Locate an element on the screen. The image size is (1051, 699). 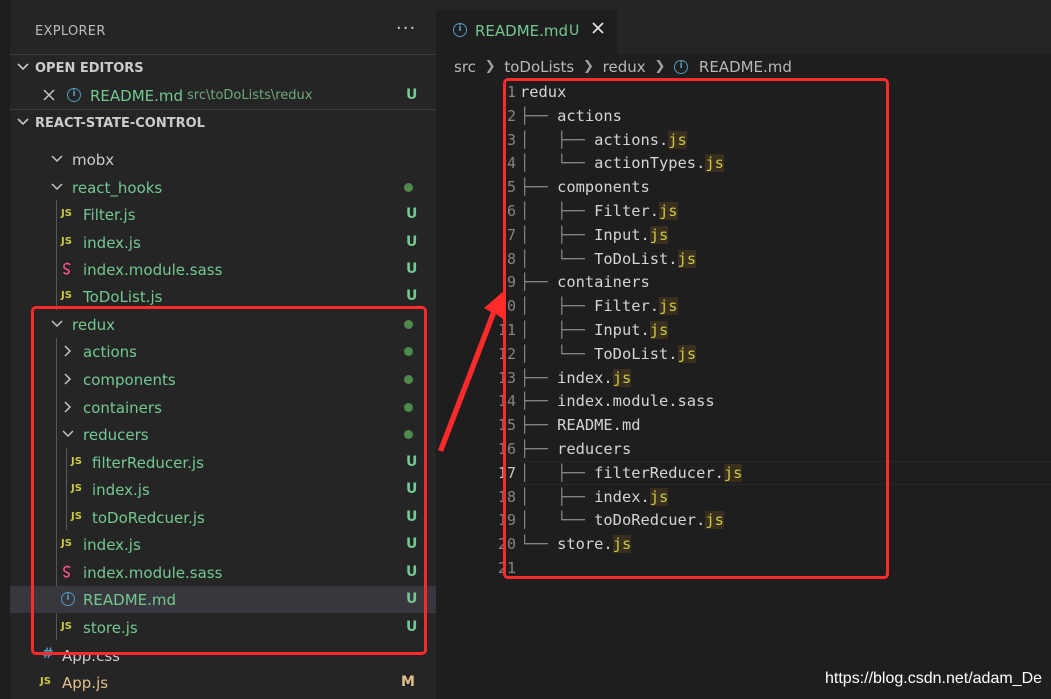
open-editor-readme: i README.md src\toDoLists\redux U is located at coordinates (223, 95).